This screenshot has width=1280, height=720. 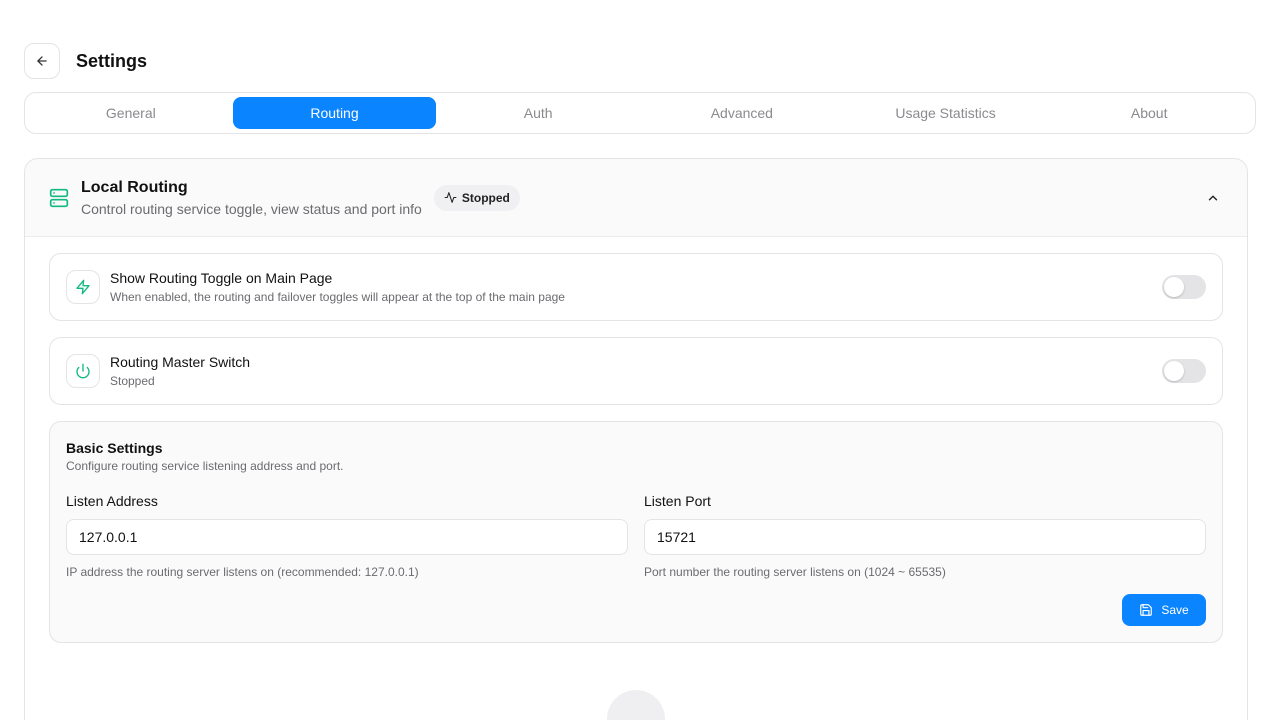 I want to click on power-icon, so click(x=83, y=371).